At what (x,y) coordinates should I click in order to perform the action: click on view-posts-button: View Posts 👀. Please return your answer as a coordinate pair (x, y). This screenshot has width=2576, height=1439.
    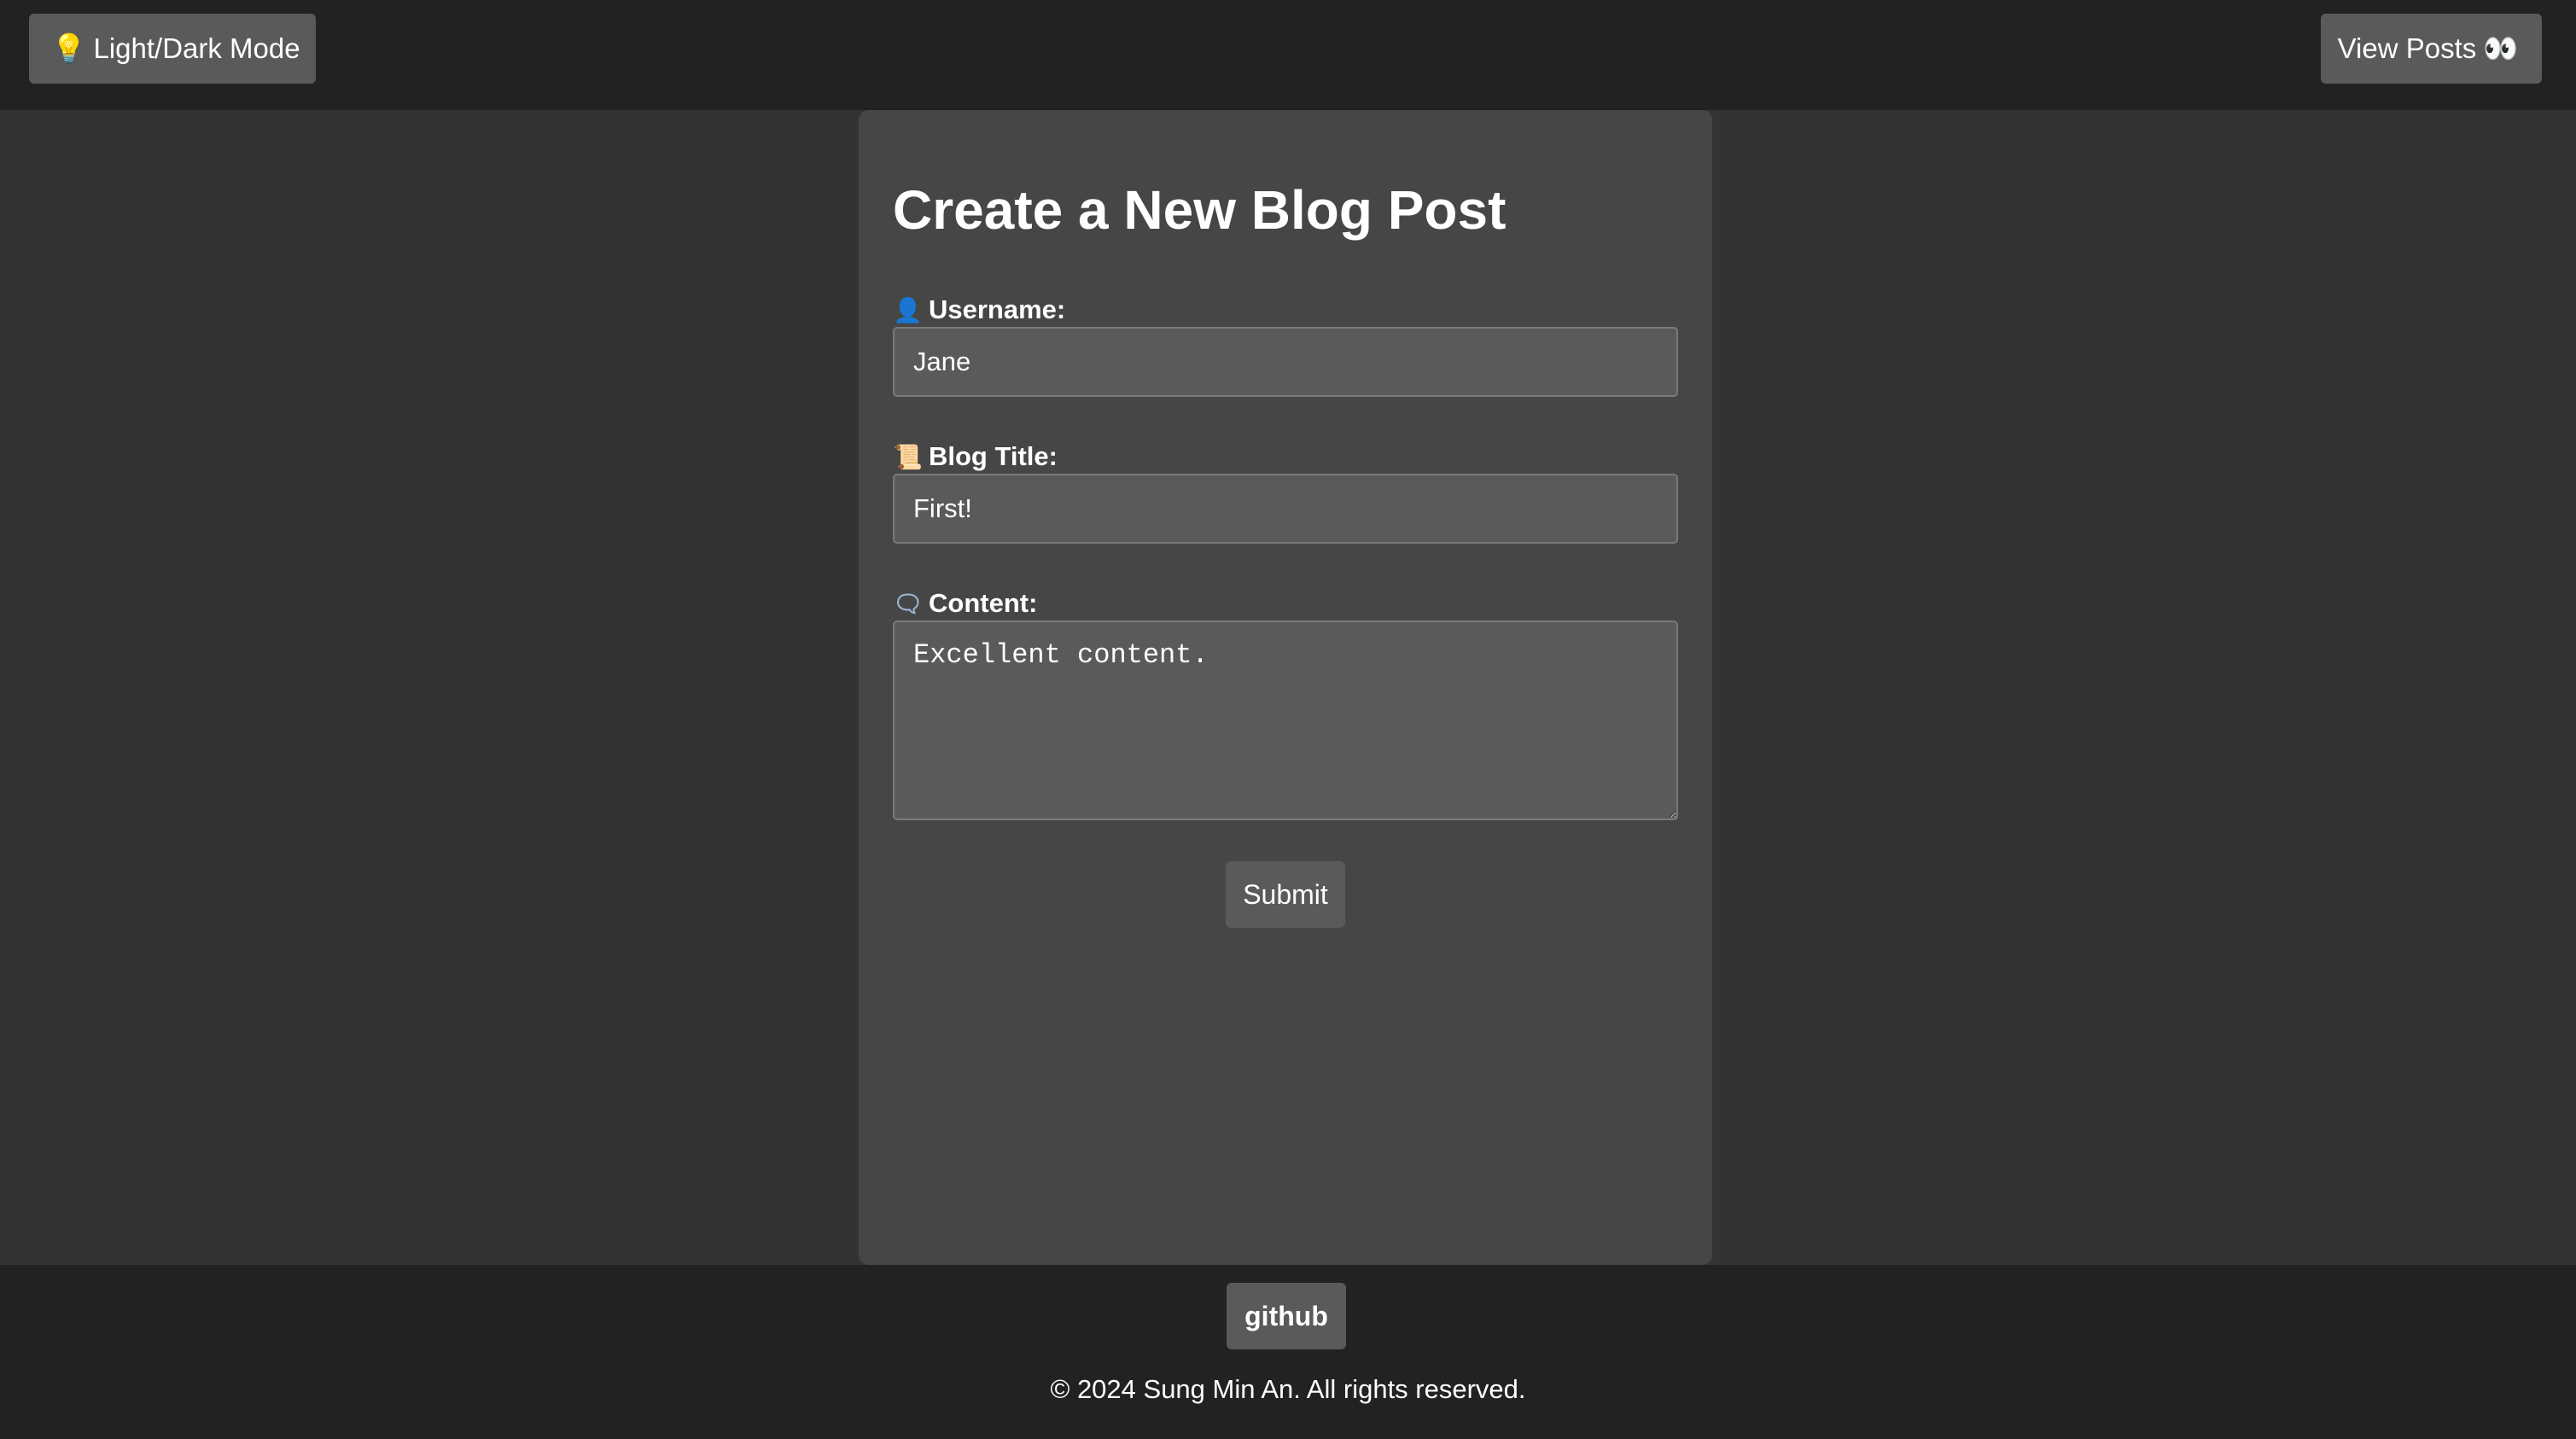
    Looking at the image, I should click on (2431, 49).